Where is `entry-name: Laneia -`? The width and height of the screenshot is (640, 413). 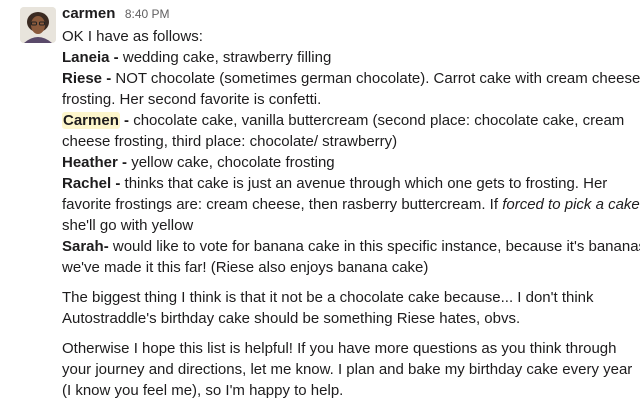
entry-name: Laneia - is located at coordinates (90, 57).